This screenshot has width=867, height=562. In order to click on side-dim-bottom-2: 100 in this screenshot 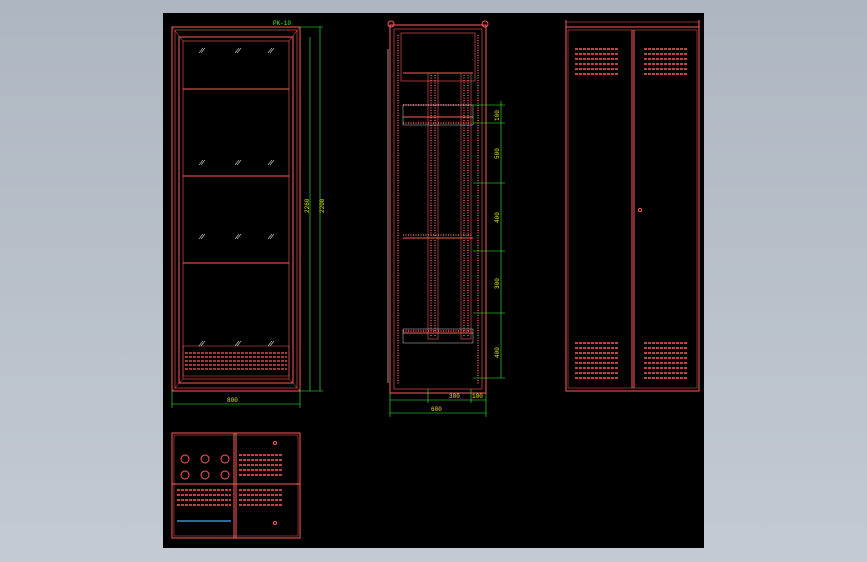, I will do `click(477, 396)`.